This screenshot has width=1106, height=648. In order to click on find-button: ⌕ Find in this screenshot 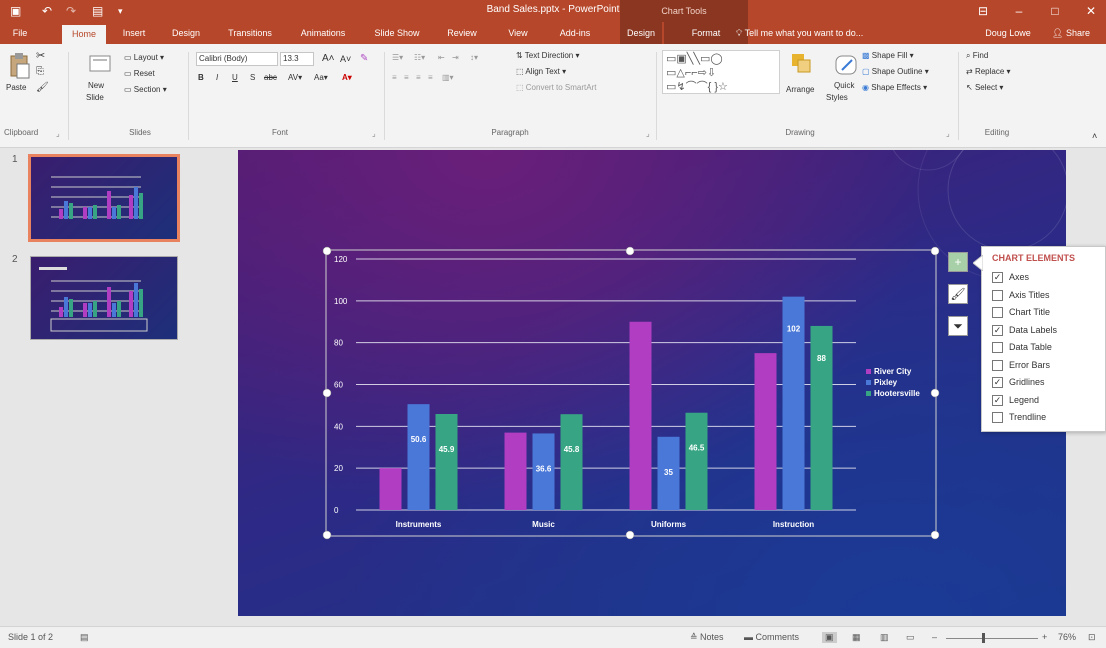, I will do `click(977, 56)`.